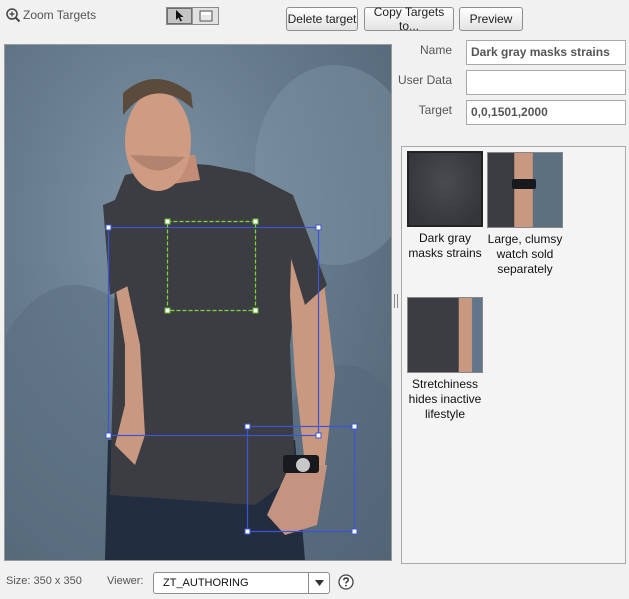 The width and height of the screenshot is (629, 599). I want to click on chevron-down-icon, so click(319, 583).